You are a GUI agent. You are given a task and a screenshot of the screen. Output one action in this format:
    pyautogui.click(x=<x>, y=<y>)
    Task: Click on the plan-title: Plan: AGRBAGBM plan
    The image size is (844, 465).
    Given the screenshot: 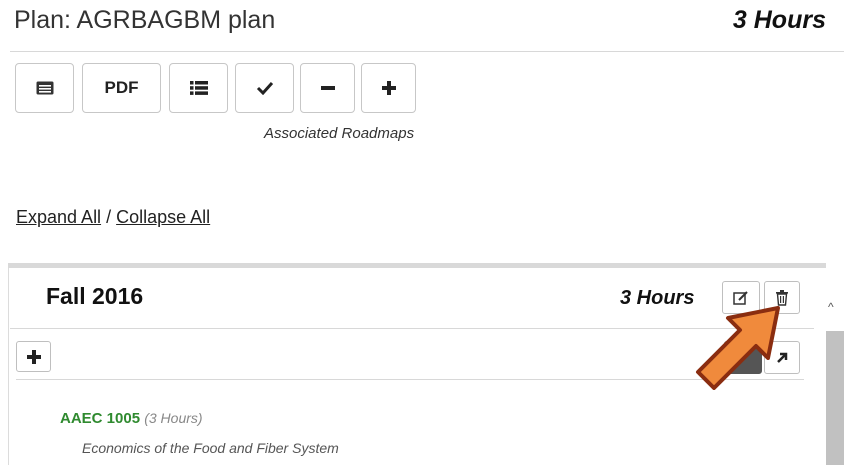 What is the action you would take?
    pyautogui.click(x=145, y=20)
    